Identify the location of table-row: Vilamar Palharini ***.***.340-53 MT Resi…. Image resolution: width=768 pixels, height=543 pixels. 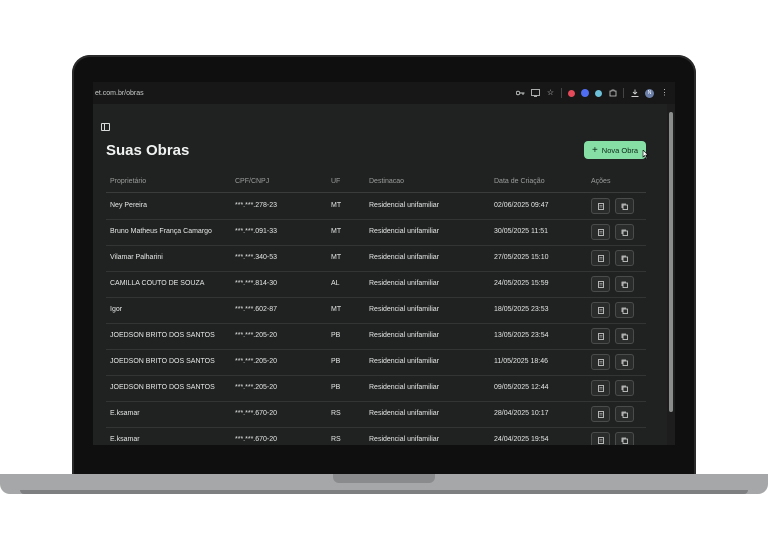
(376, 258).